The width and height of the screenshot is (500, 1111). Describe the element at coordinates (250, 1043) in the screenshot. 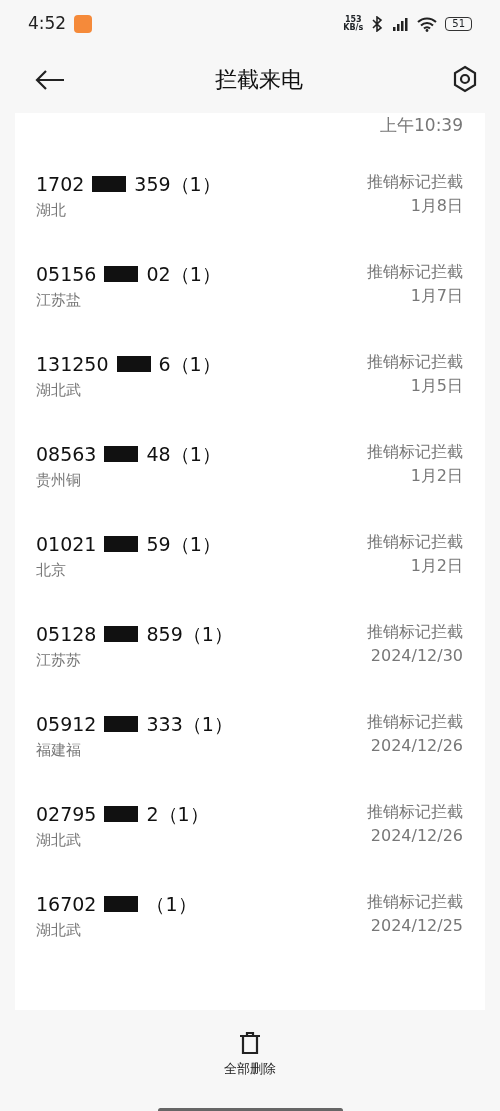

I see `trash-icon` at that location.